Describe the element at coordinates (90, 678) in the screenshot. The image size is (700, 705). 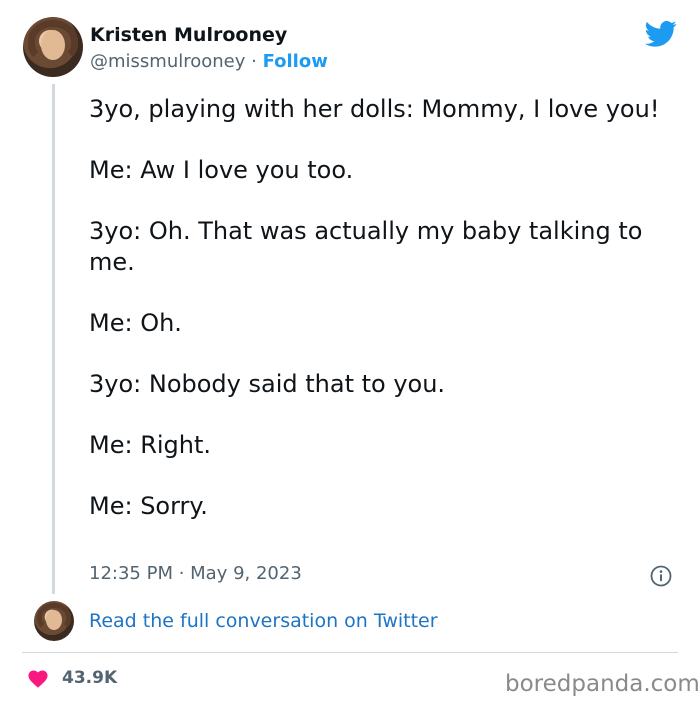
I see `like-count: 43.9K` at that location.